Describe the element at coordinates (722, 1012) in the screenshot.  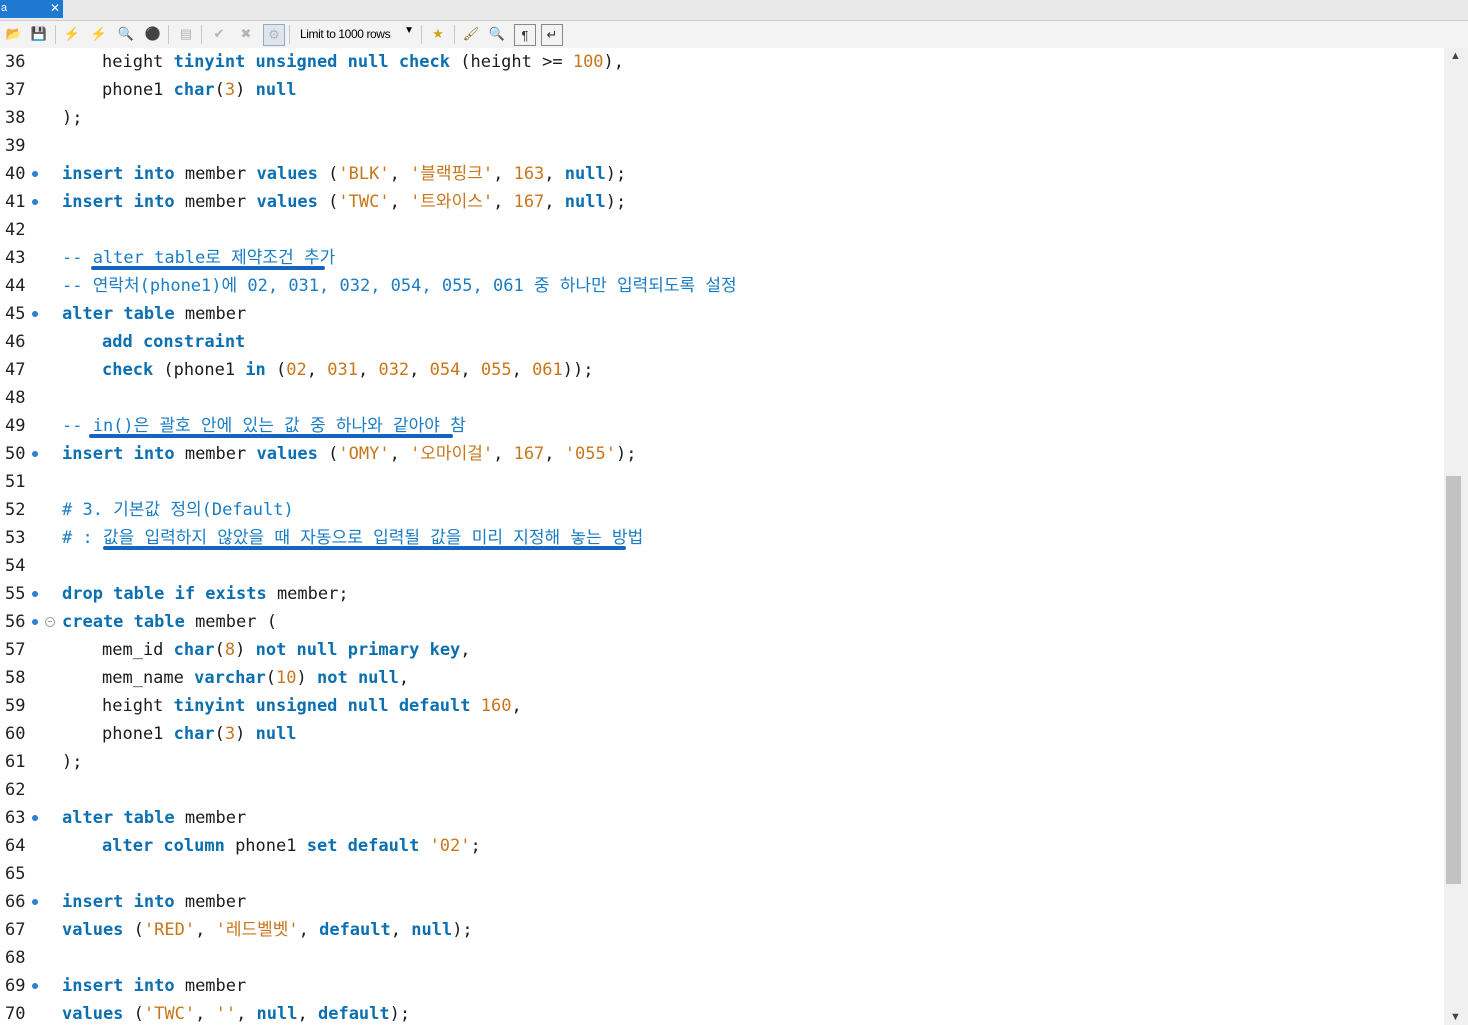
I see `code-line: 70 values ('TWC', '', null, default);` at that location.